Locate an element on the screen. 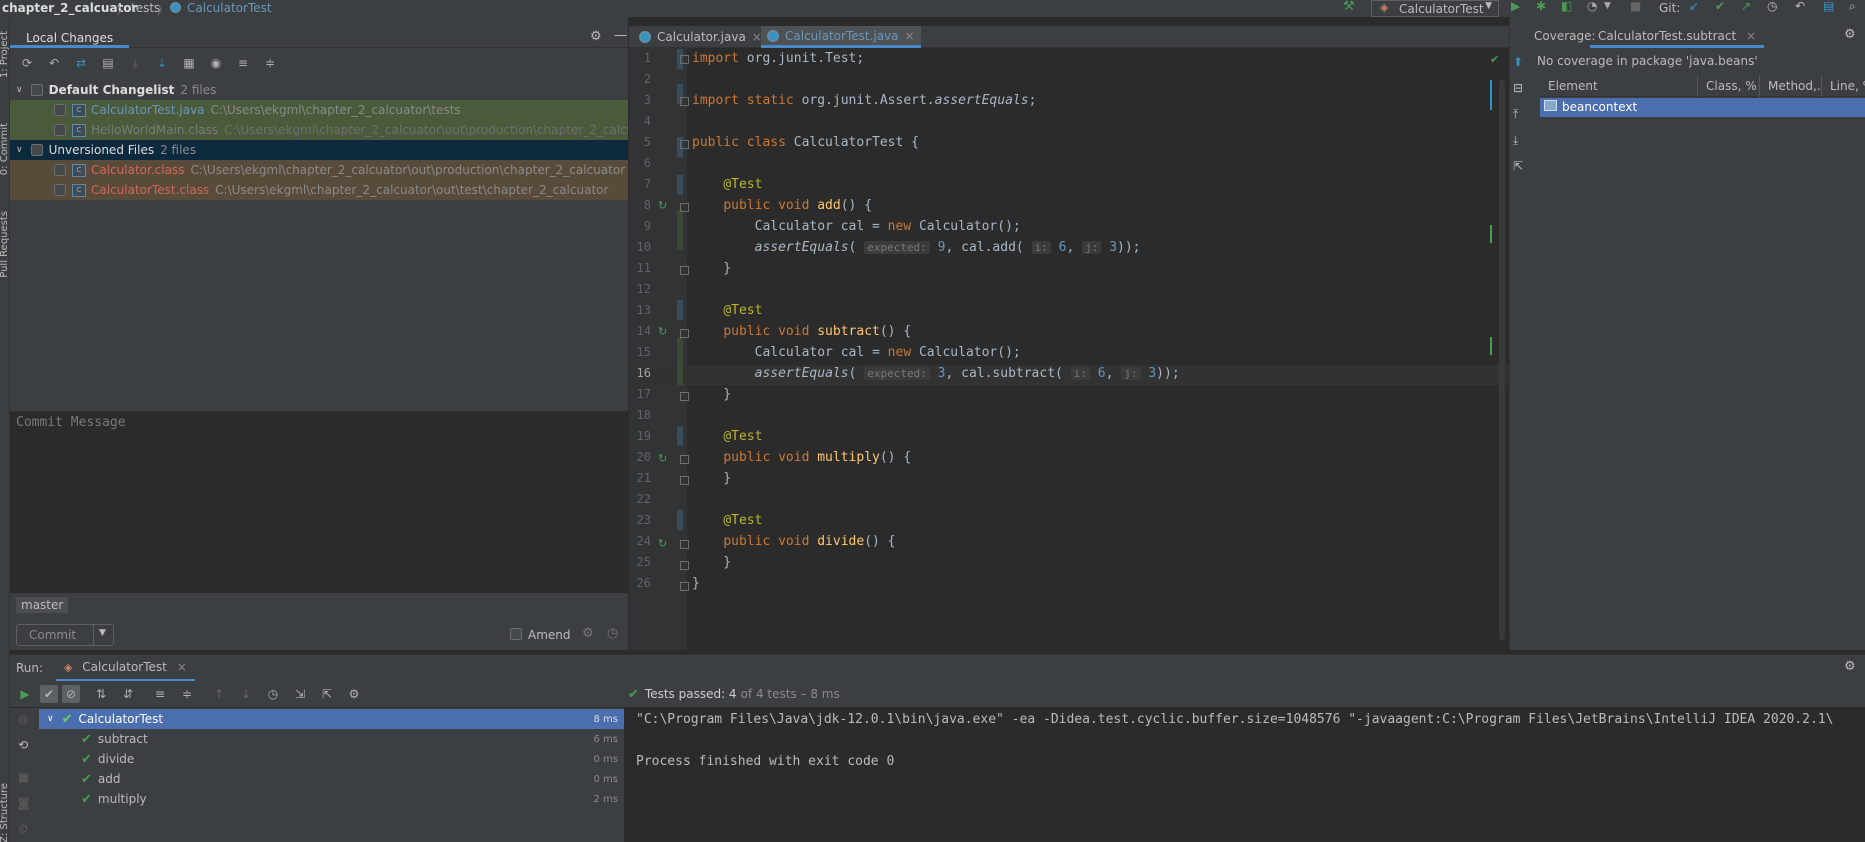 The width and height of the screenshot is (1865, 842). column-element: Element is located at coordinates (1619, 86).